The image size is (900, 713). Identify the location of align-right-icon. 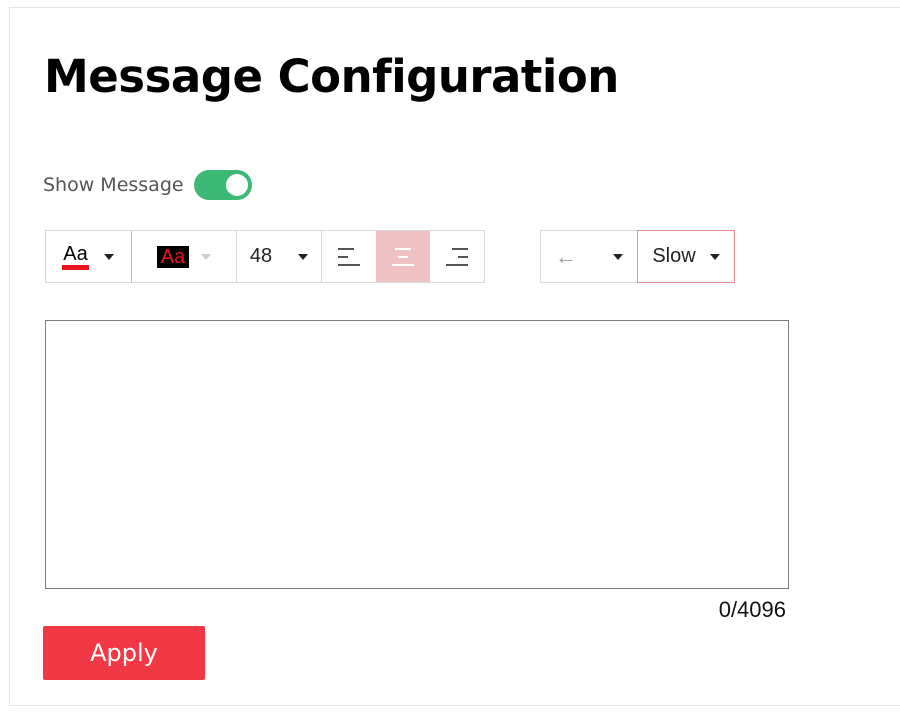
(457, 256).